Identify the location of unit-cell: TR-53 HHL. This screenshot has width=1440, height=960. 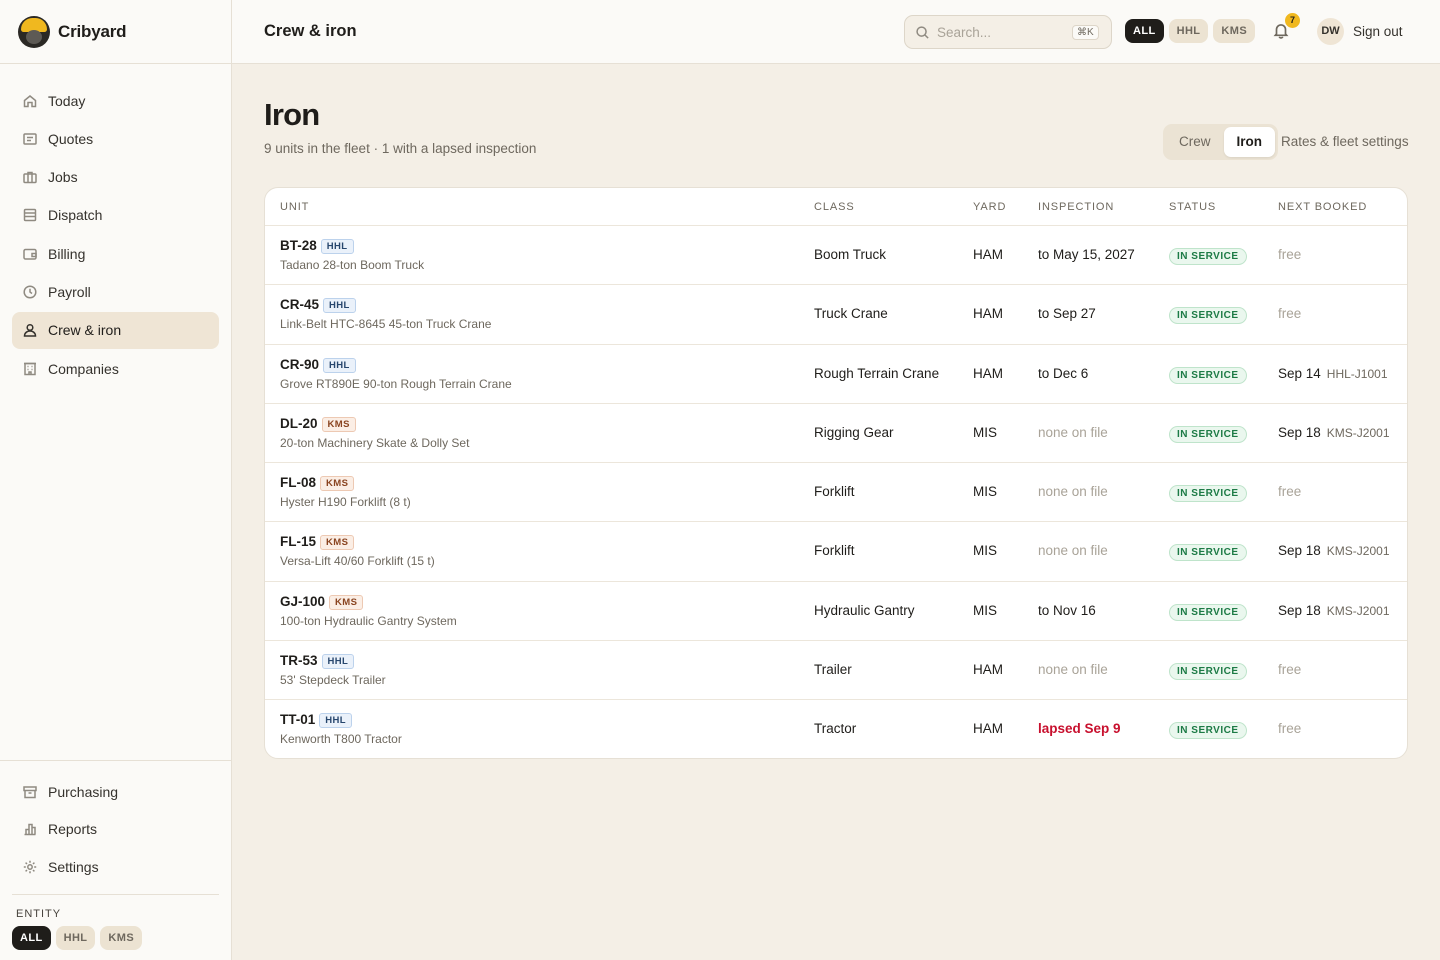
(317, 661).